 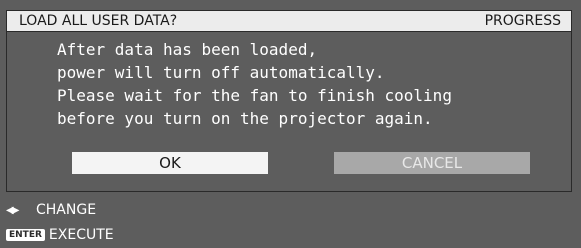 What do you see at coordinates (25, 235) in the screenshot?
I see `enter-key-icon: ENTER` at bounding box center [25, 235].